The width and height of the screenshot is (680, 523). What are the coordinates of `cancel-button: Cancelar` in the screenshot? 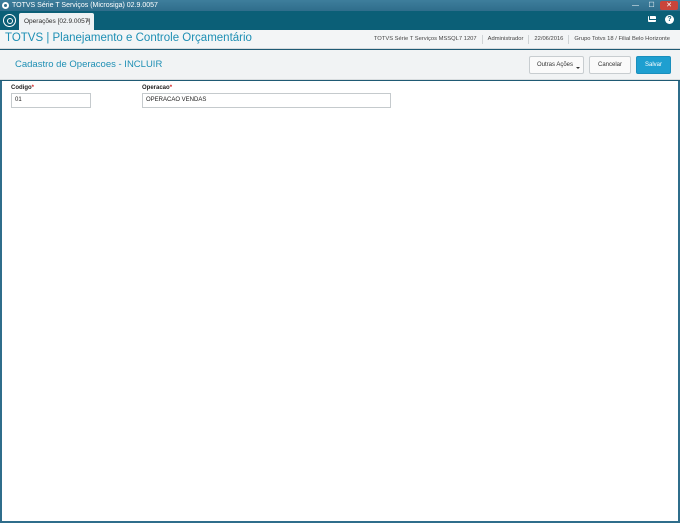 It's located at (610, 65).